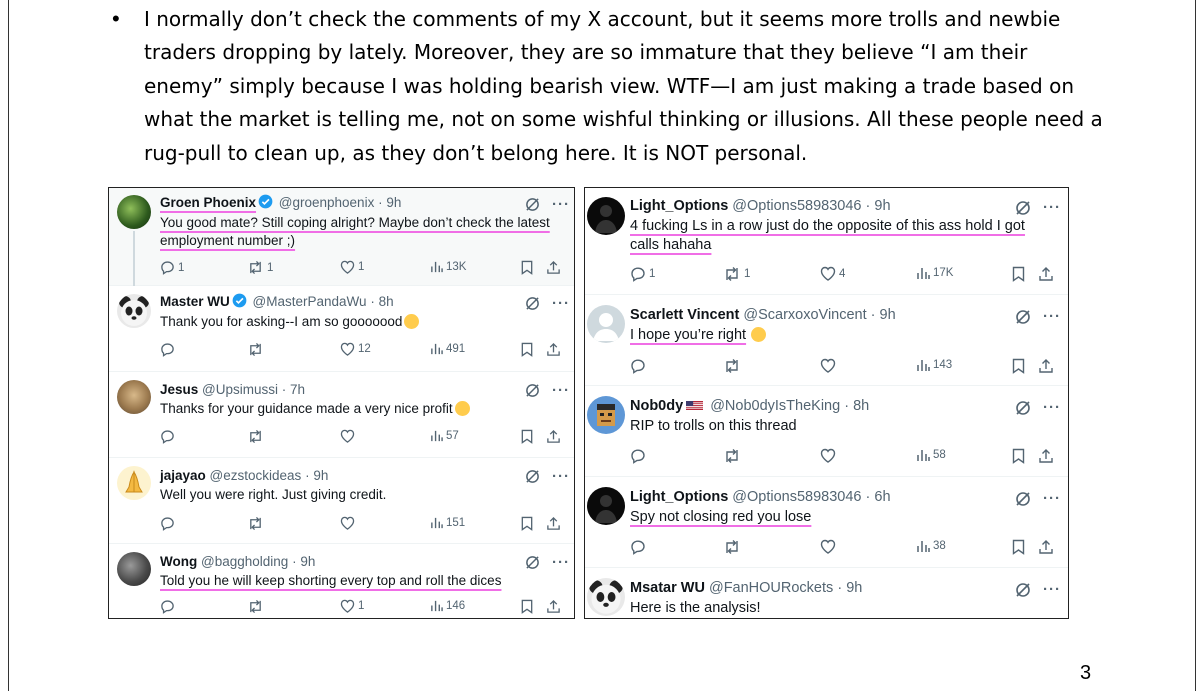 The image size is (1200, 691). What do you see at coordinates (355, 349) in the screenshot?
I see `like-button: 12` at bounding box center [355, 349].